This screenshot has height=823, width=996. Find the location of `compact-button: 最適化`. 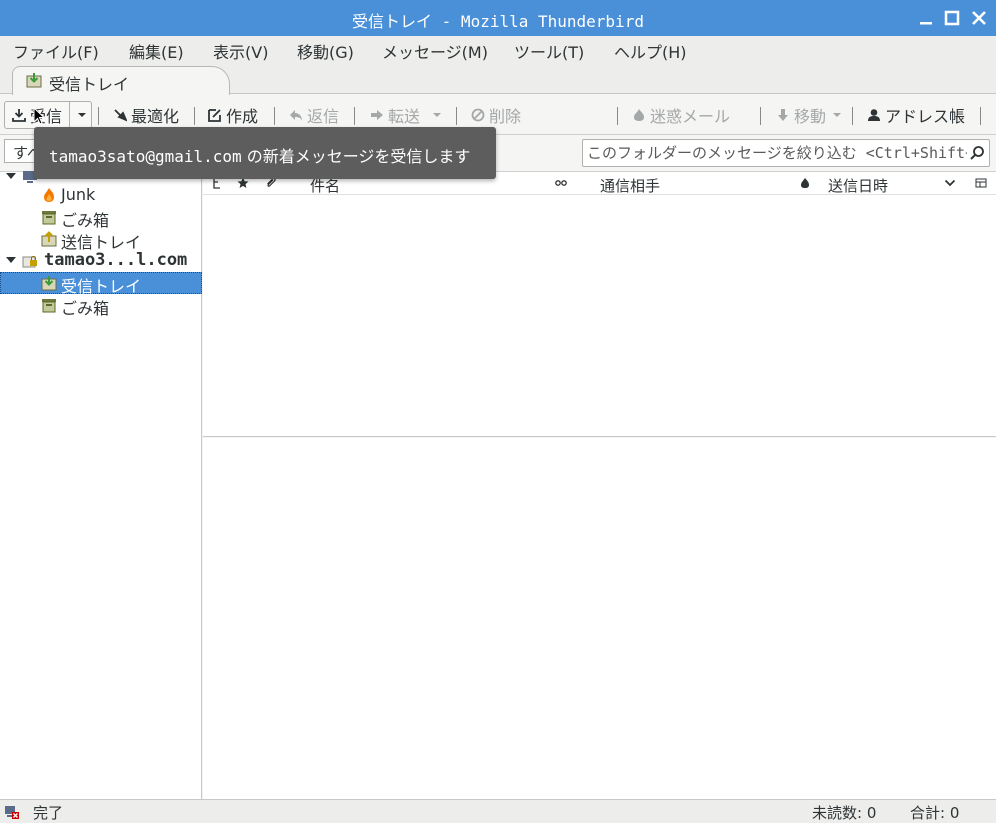

compact-button: 最適化 is located at coordinates (146, 115).